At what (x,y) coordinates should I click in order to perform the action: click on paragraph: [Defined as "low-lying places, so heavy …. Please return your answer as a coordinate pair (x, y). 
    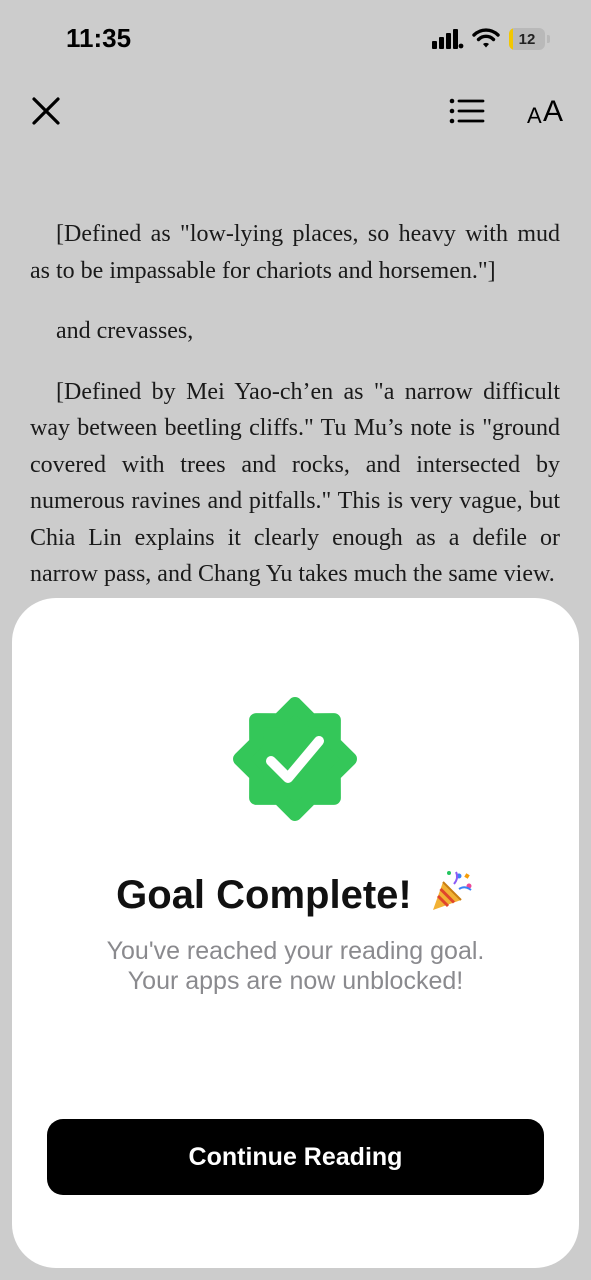
    Looking at the image, I should click on (295, 252).